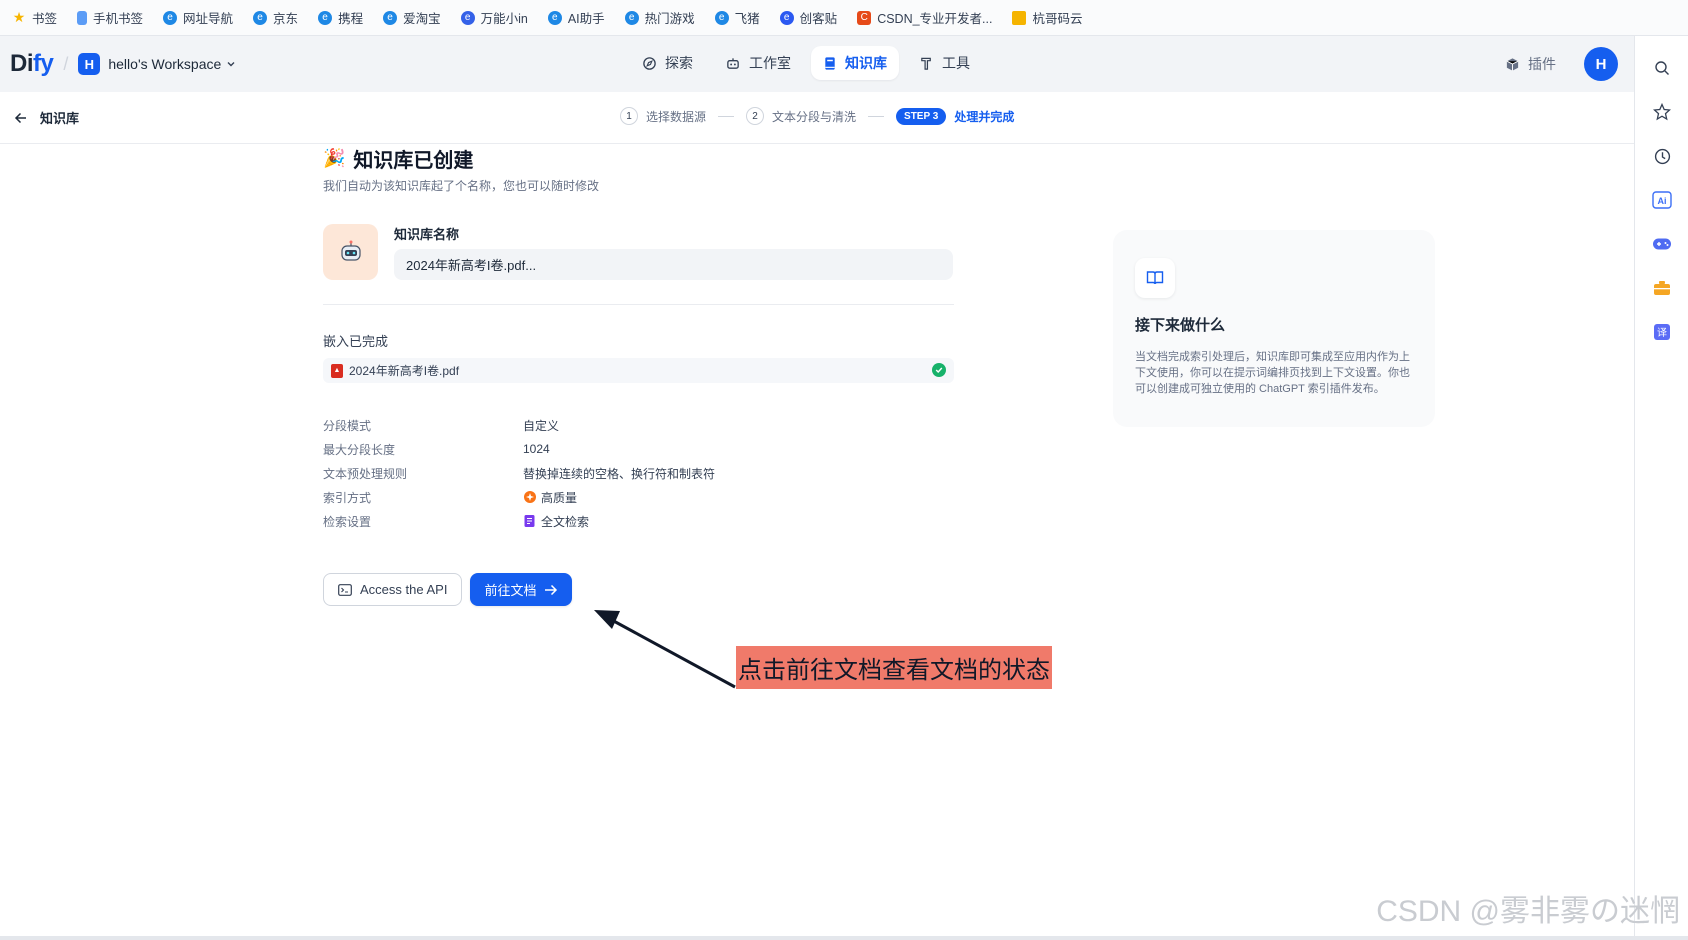  Describe the element at coordinates (494, 17) in the screenshot. I see `bookmark-item: e 万能小in` at that location.